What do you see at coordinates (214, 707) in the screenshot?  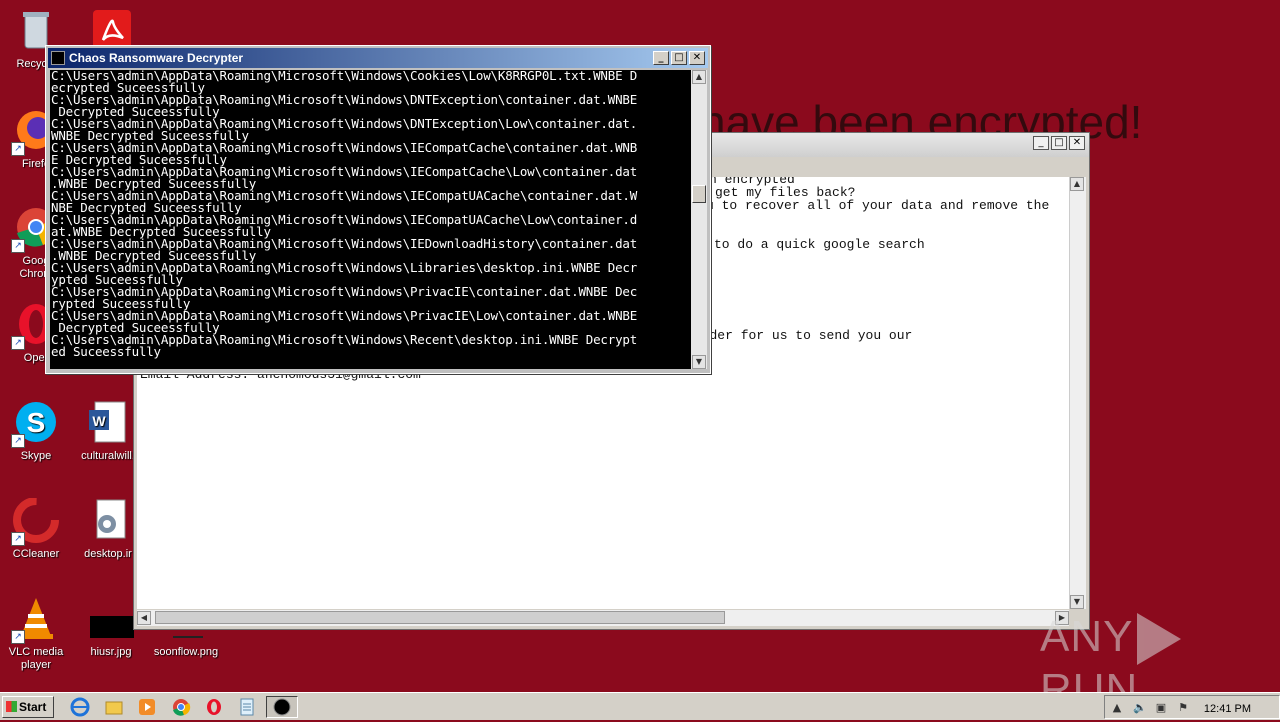 I see `opera-taskbar-icon` at bounding box center [214, 707].